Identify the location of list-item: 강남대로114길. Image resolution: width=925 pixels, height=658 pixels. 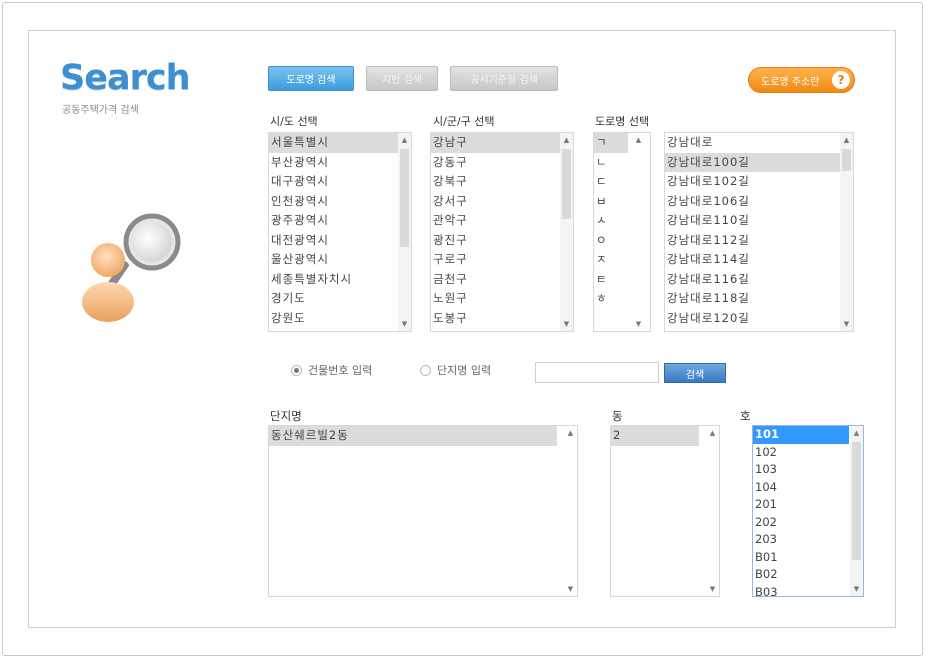
(759, 260).